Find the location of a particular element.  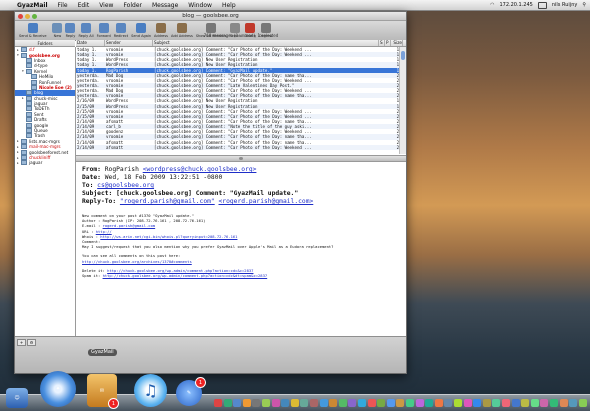

ichat-badge: 1 is located at coordinates (200, 382).